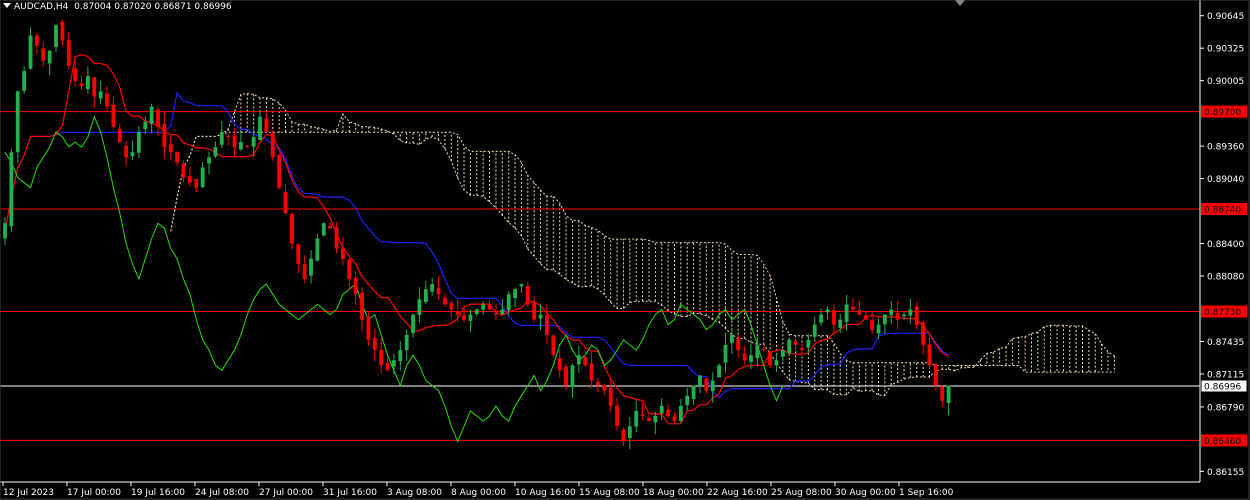 The width and height of the screenshot is (1250, 500). Describe the element at coordinates (41, 7) in the screenshot. I see `symbol-label: AUDCAD,H4` at that location.